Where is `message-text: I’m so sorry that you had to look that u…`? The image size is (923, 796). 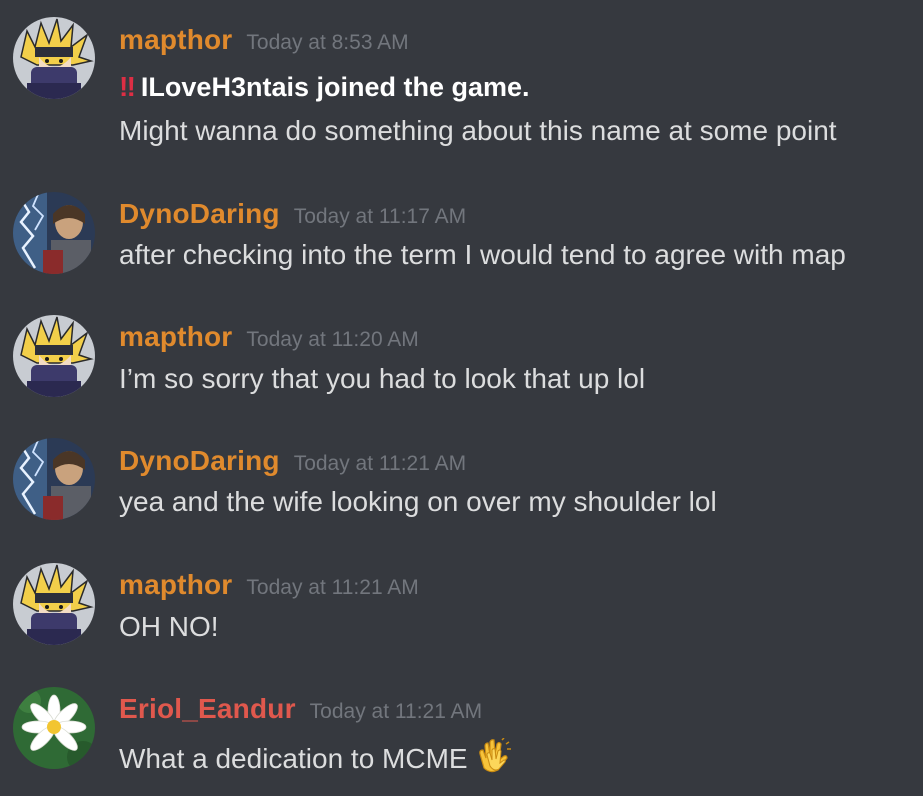
message-text: I’m so sorry that you had to look that u… is located at coordinates (382, 378).